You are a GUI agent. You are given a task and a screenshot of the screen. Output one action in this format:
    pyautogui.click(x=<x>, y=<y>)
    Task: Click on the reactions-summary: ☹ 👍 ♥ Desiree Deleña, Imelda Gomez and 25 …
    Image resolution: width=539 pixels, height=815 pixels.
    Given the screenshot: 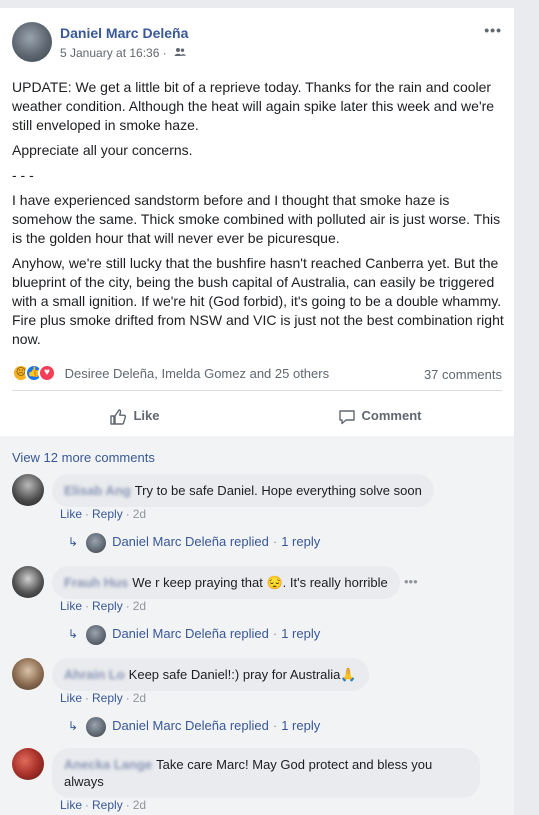 What is the action you would take?
    pyautogui.click(x=257, y=376)
    